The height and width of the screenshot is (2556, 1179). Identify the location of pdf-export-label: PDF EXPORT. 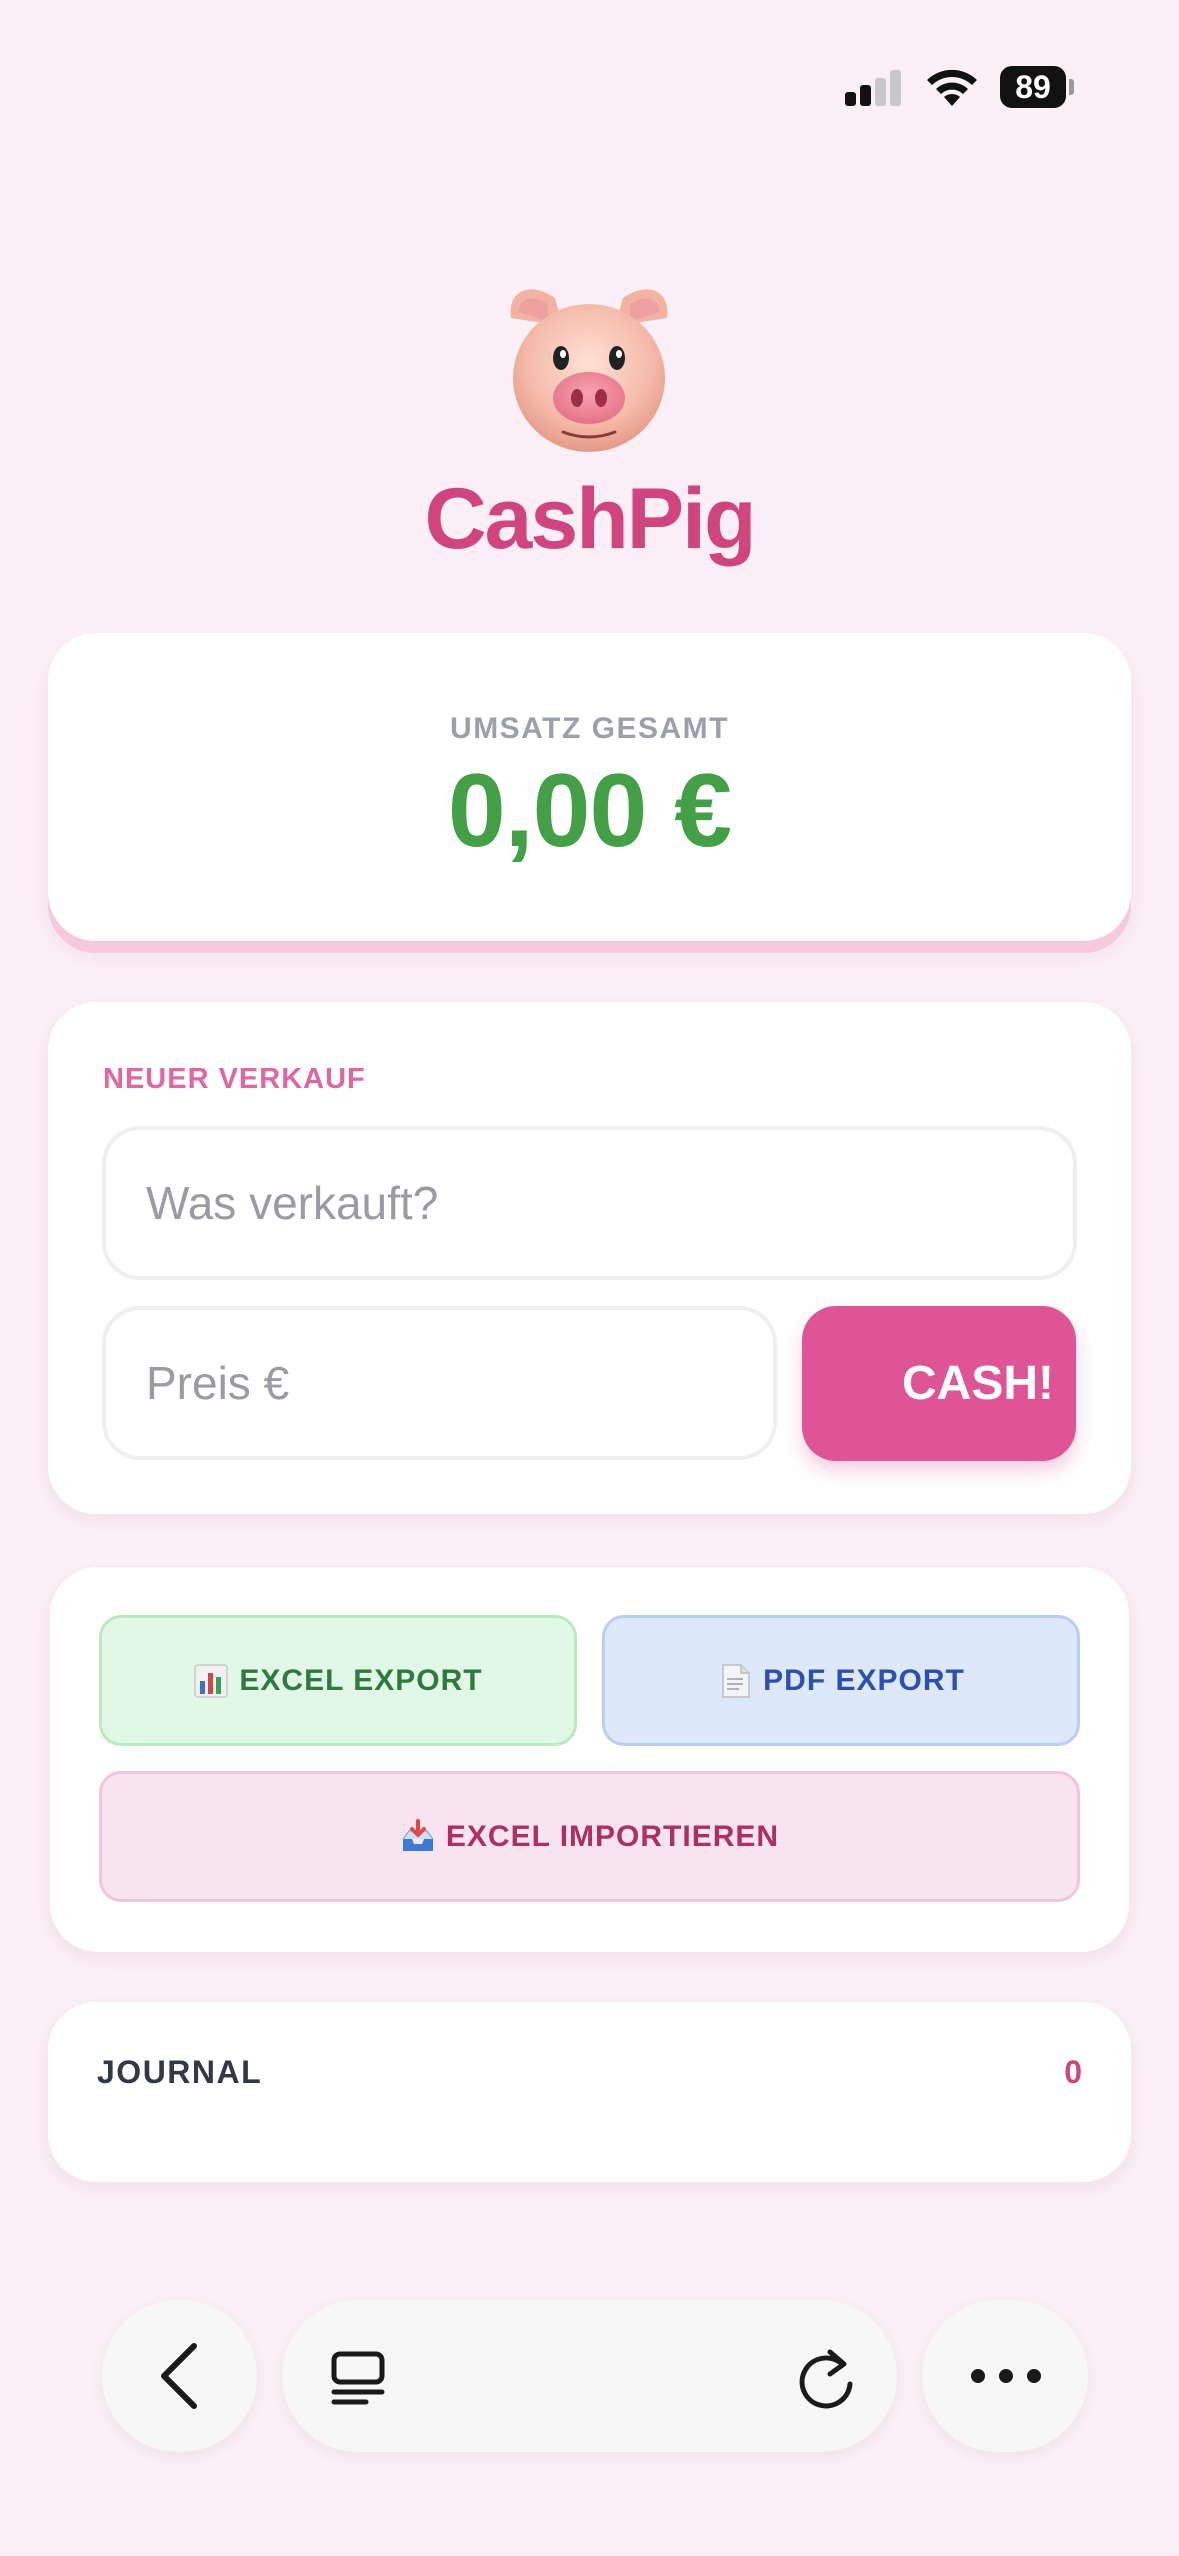
(864, 1680).